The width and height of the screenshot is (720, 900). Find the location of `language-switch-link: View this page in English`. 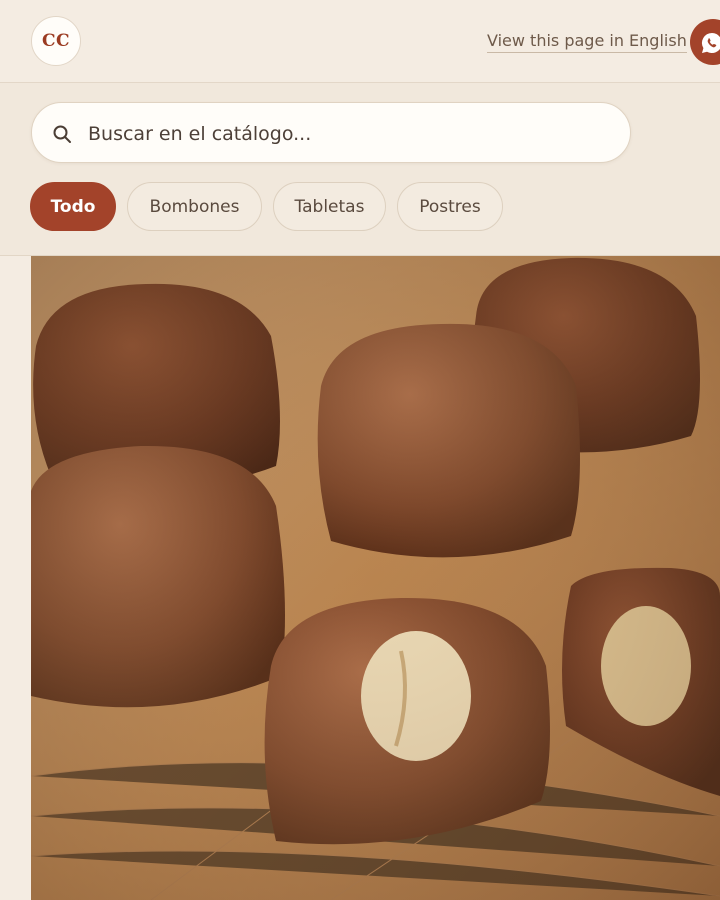

language-switch-link: View this page in English is located at coordinates (587, 42).